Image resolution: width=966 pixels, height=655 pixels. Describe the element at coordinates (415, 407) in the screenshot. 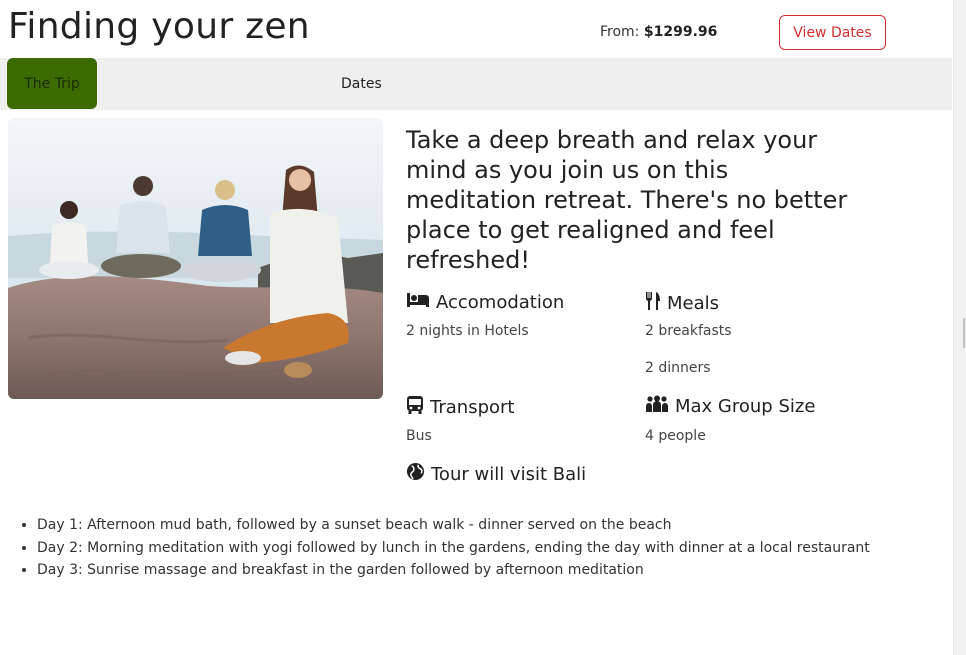

I see `bus-icon` at that location.